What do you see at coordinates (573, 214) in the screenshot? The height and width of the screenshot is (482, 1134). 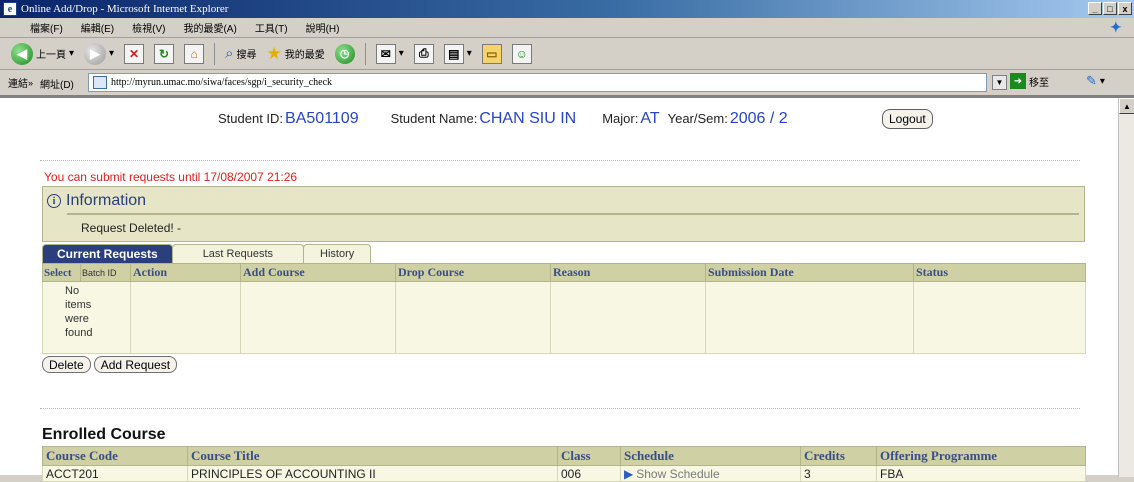 I see `information-rule` at bounding box center [573, 214].